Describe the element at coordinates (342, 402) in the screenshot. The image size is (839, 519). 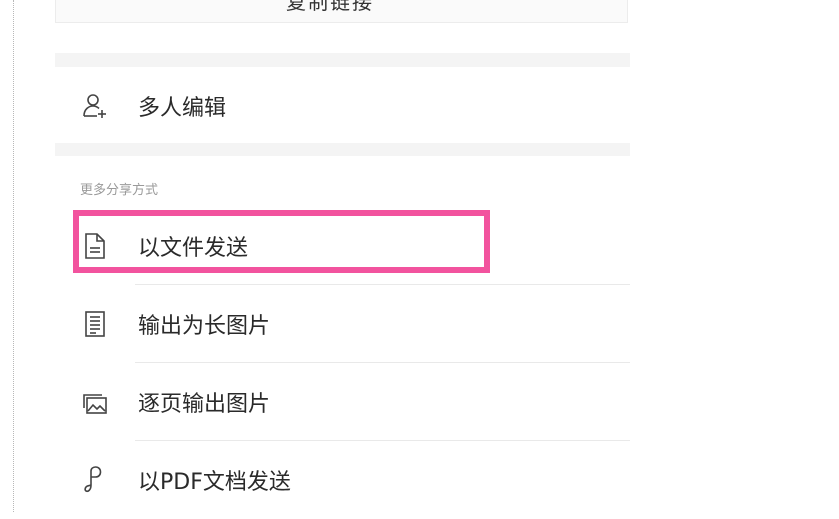
I see `export-page-images-item: 逐页输出图片` at that location.